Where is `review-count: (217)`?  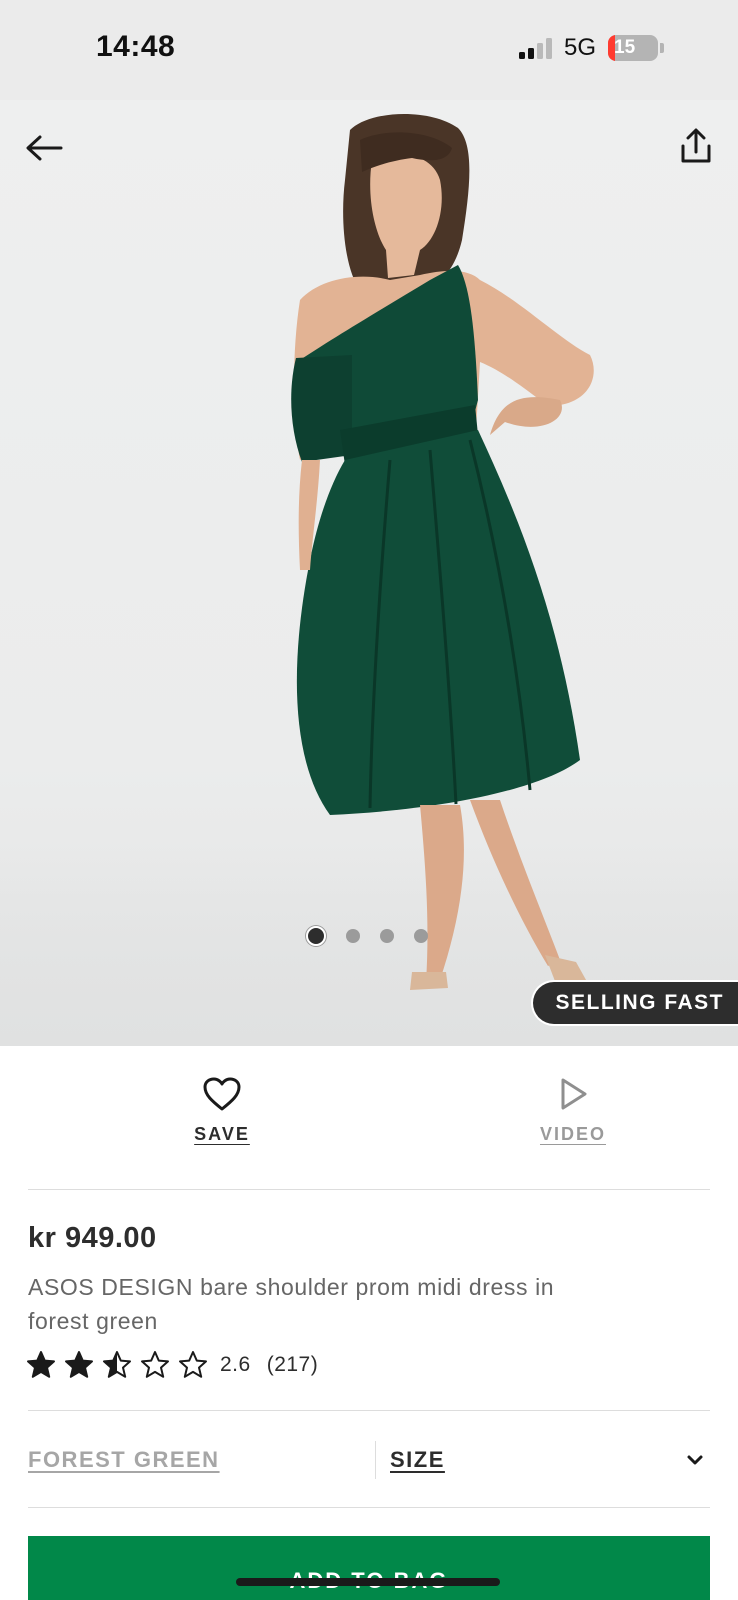 review-count: (217) is located at coordinates (292, 1364).